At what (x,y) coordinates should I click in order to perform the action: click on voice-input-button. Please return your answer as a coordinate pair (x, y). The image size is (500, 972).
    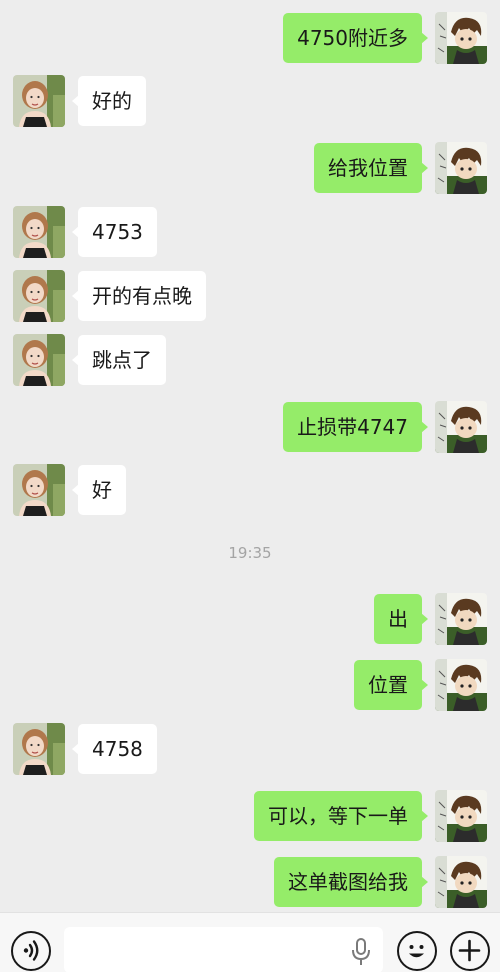
    Looking at the image, I should click on (31, 951).